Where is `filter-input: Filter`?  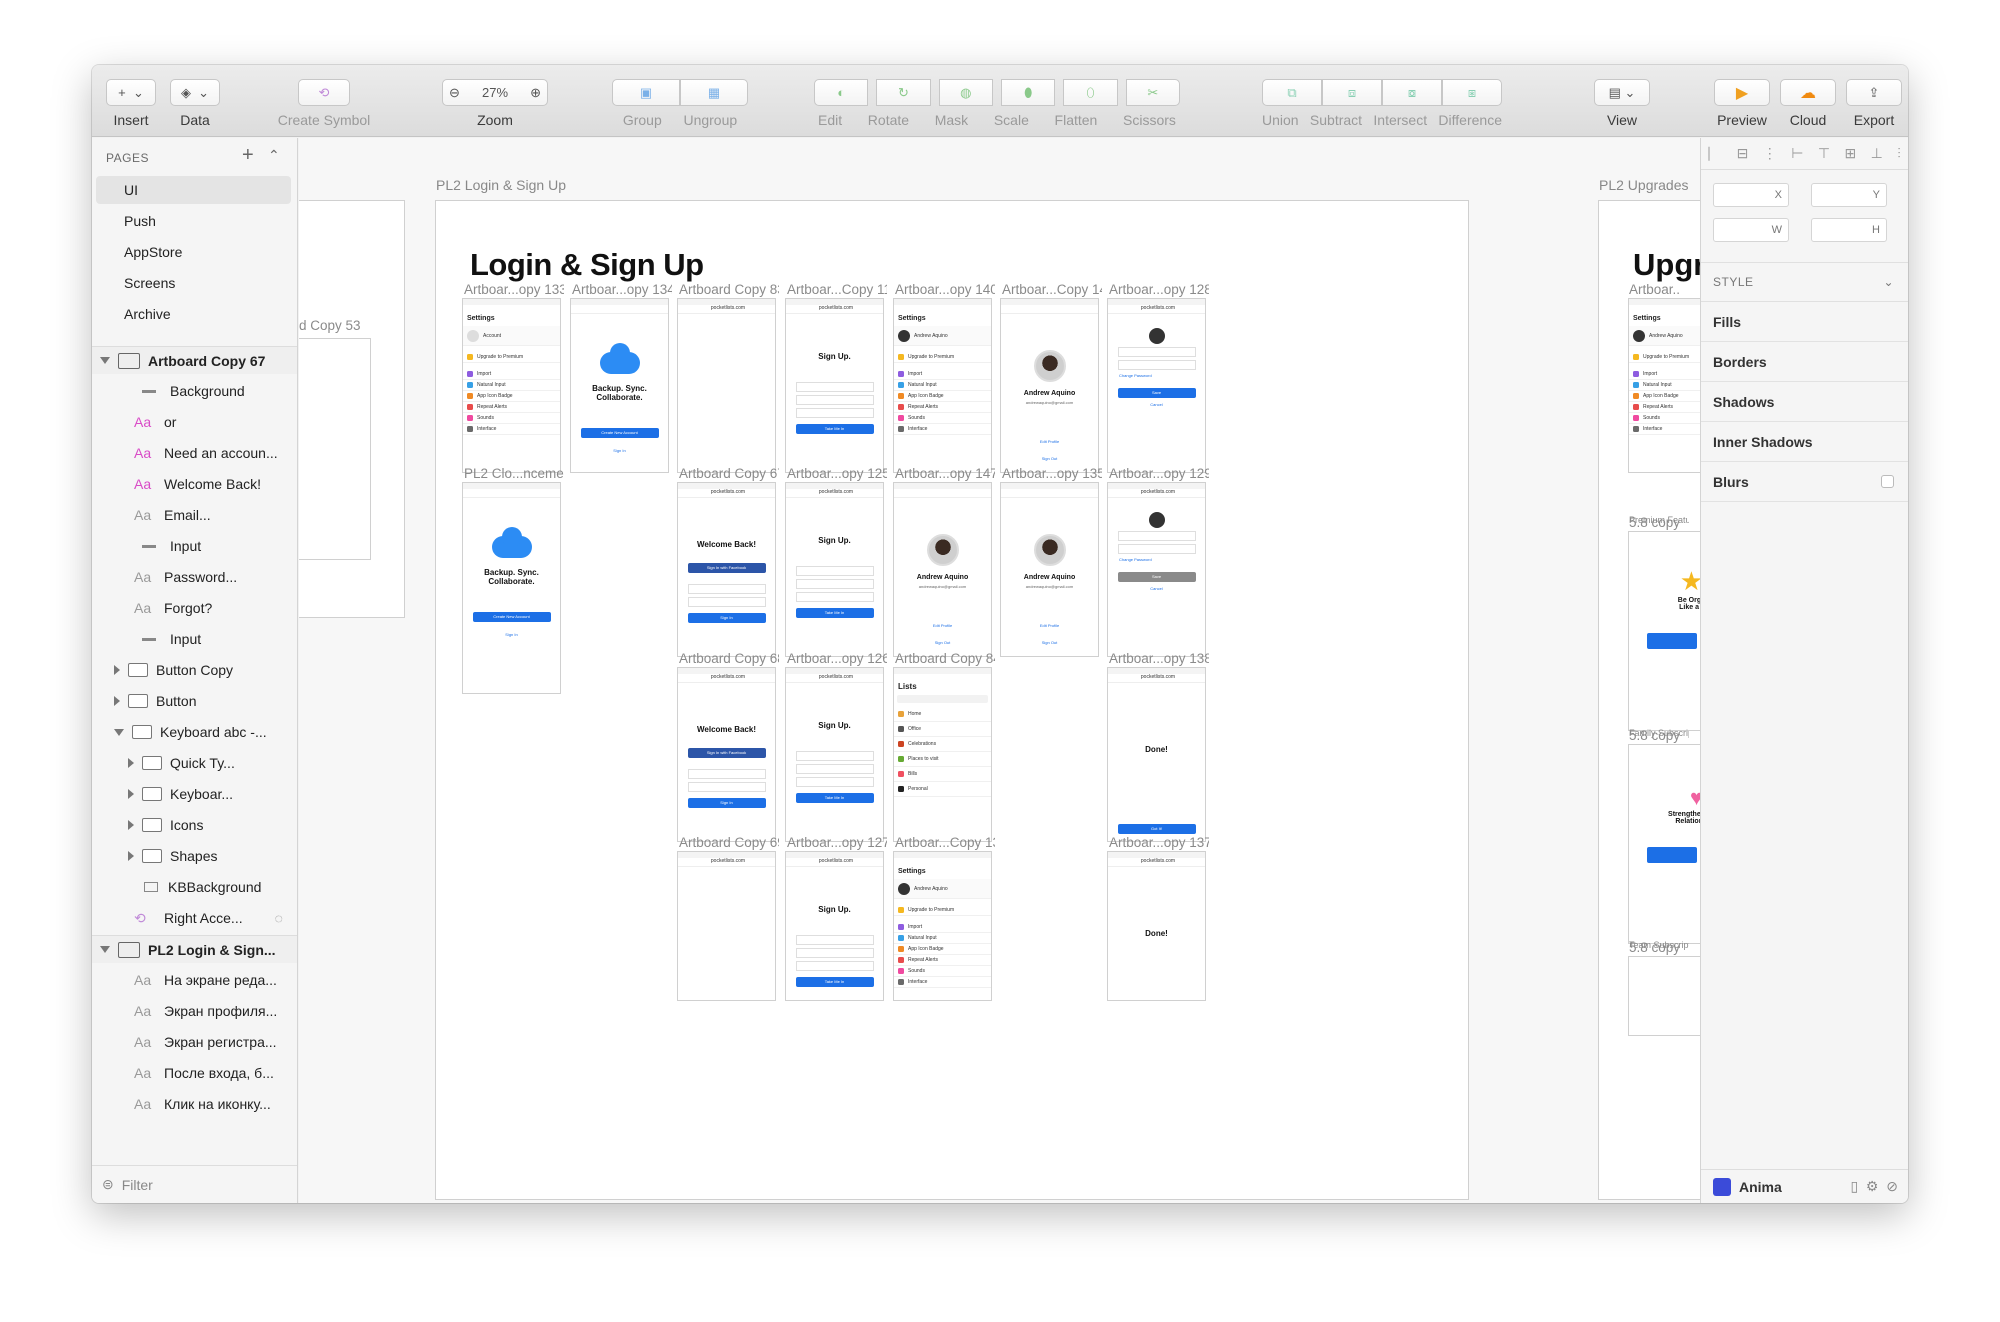
filter-input: Filter is located at coordinates (137, 1185).